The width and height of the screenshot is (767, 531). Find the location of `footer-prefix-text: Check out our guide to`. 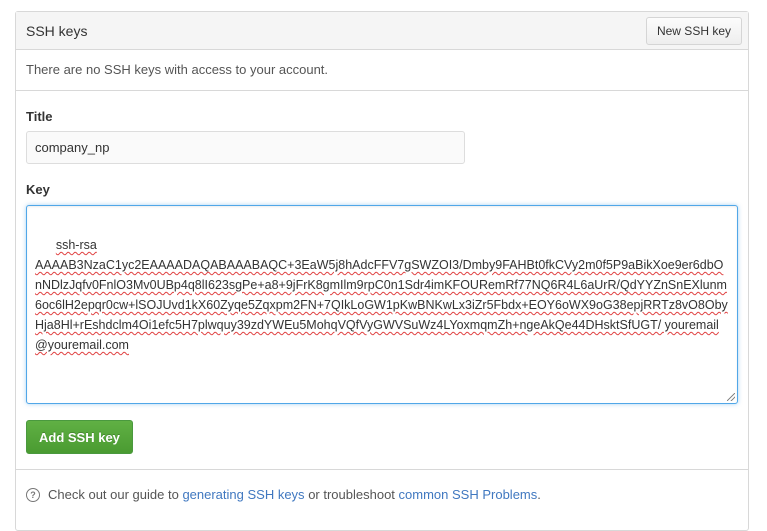

footer-prefix-text: Check out our guide to is located at coordinates (113, 494).